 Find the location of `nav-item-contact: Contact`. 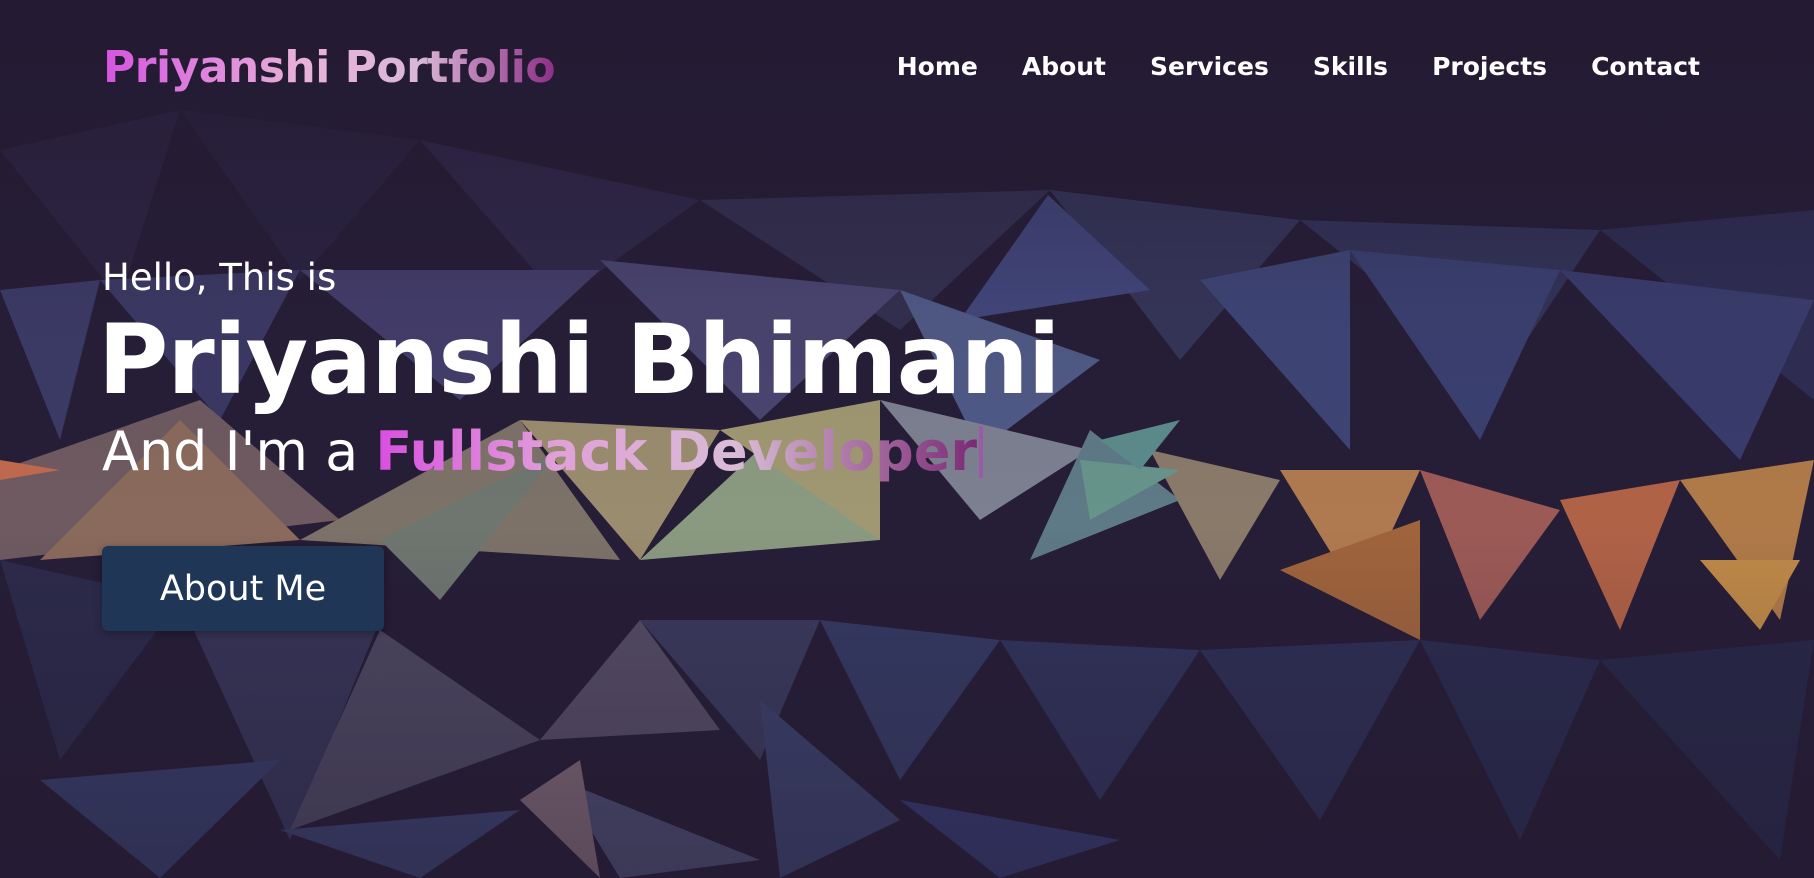

nav-item-contact: Contact is located at coordinates (1645, 66).